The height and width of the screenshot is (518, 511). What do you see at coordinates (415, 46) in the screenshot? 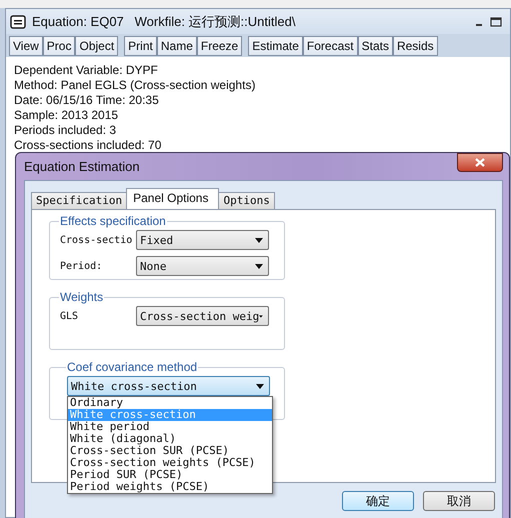
I see `toolbar-button: Resids` at bounding box center [415, 46].